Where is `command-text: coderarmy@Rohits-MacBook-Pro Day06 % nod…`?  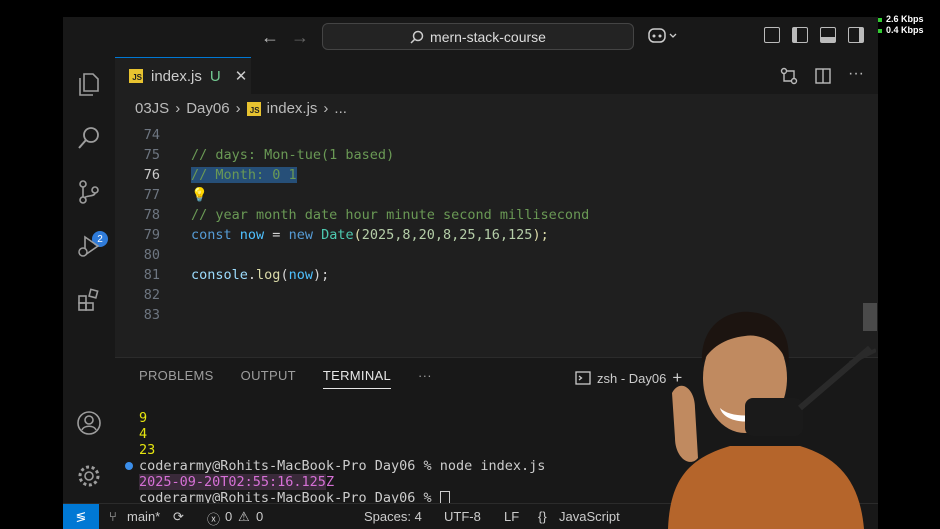
command-text: coderarmy@Rohits-MacBook-Pro Day06 % nod… is located at coordinates (342, 466).